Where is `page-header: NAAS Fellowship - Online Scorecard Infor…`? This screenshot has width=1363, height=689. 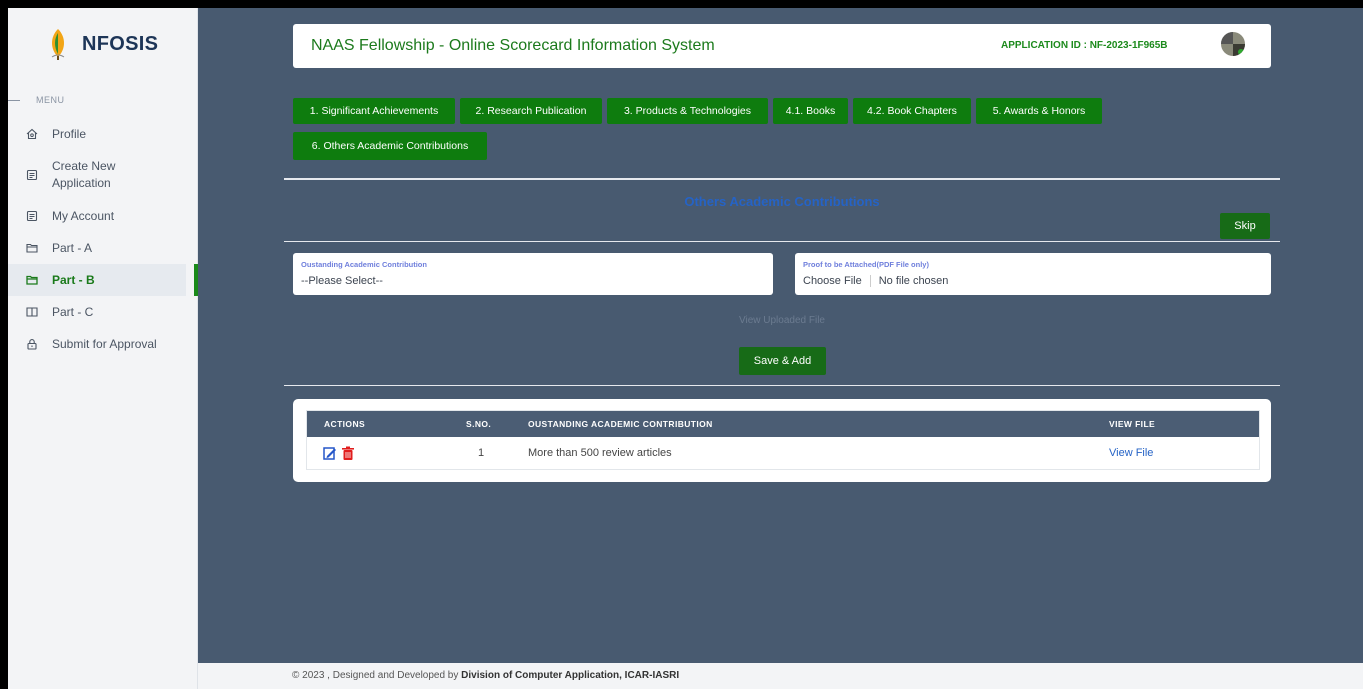
page-header: NAAS Fellowship - Online Scorecard Infor… is located at coordinates (782, 46).